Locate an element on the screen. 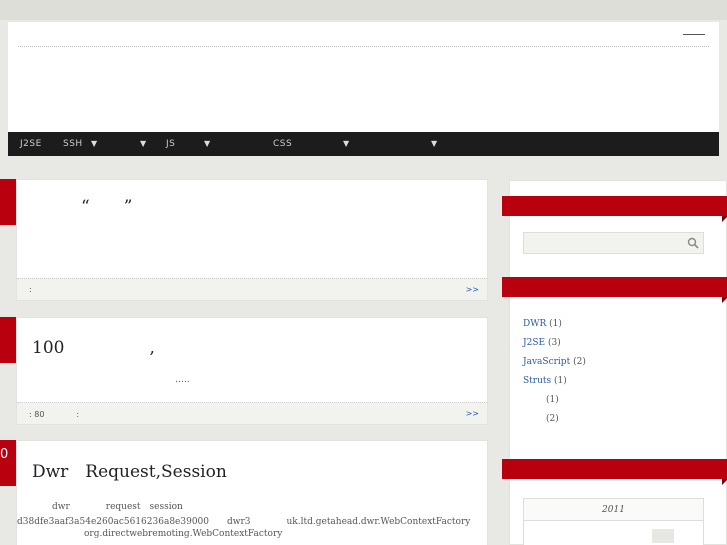 Image resolution: width=727 pixels, height=545 pixels. list-item: Struts (1) is located at coordinates (554, 381).